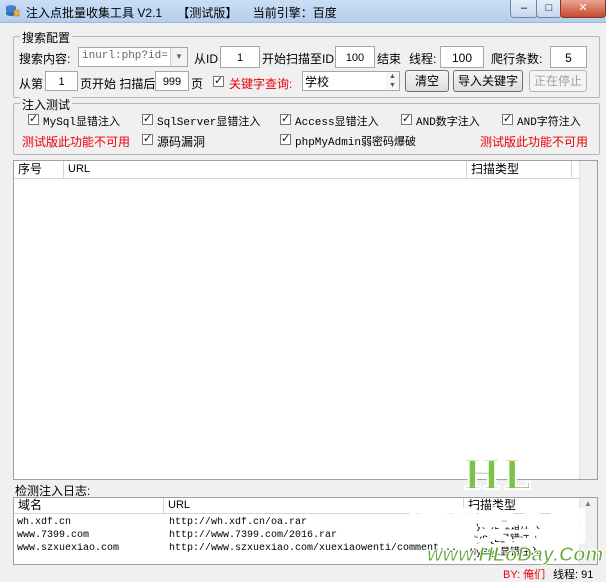  I want to click on author-label: BY: 俺们, so click(524, 575).